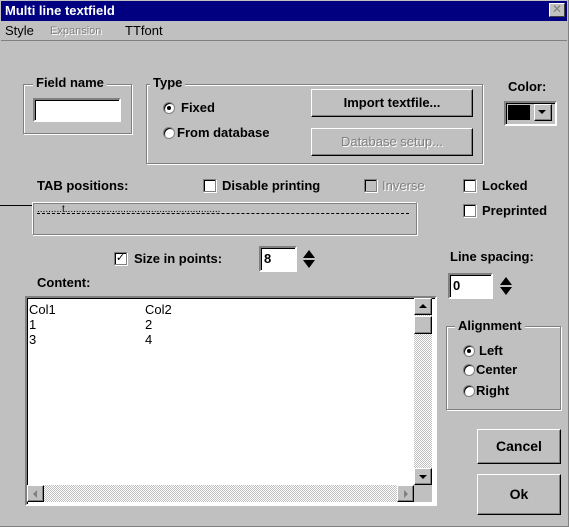 The image size is (569, 527). I want to click on line-spacing-spinner, so click(506, 286).